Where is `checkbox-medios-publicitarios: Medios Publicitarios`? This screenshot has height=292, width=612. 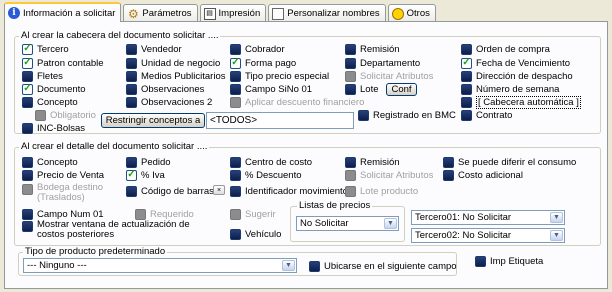
checkbox-medios-publicitarios: Medios Publicitarios is located at coordinates (175, 76).